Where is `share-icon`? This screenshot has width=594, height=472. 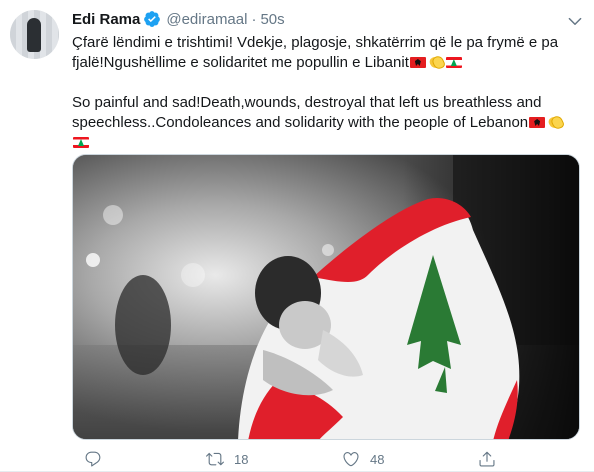 share-icon is located at coordinates (487, 459).